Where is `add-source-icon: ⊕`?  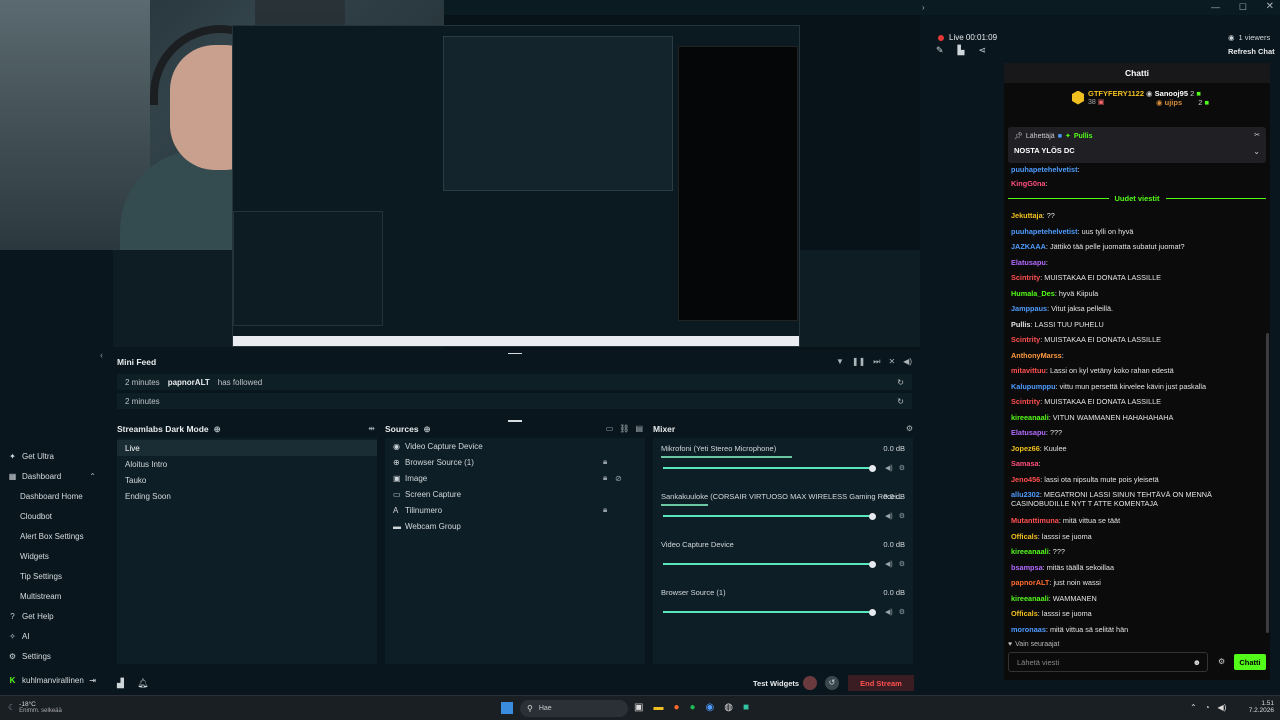
add-source-icon: ⊕ is located at coordinates (427, 429).